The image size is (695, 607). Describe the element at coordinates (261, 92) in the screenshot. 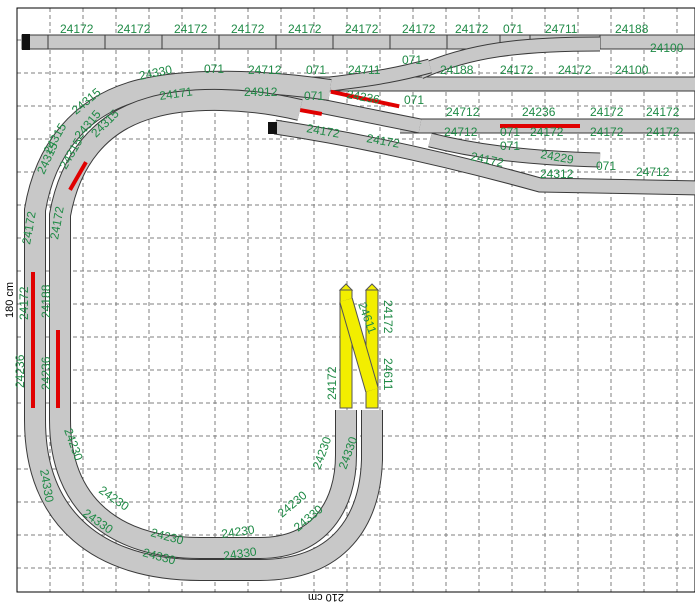

I see `part-label: 24912` at that location.